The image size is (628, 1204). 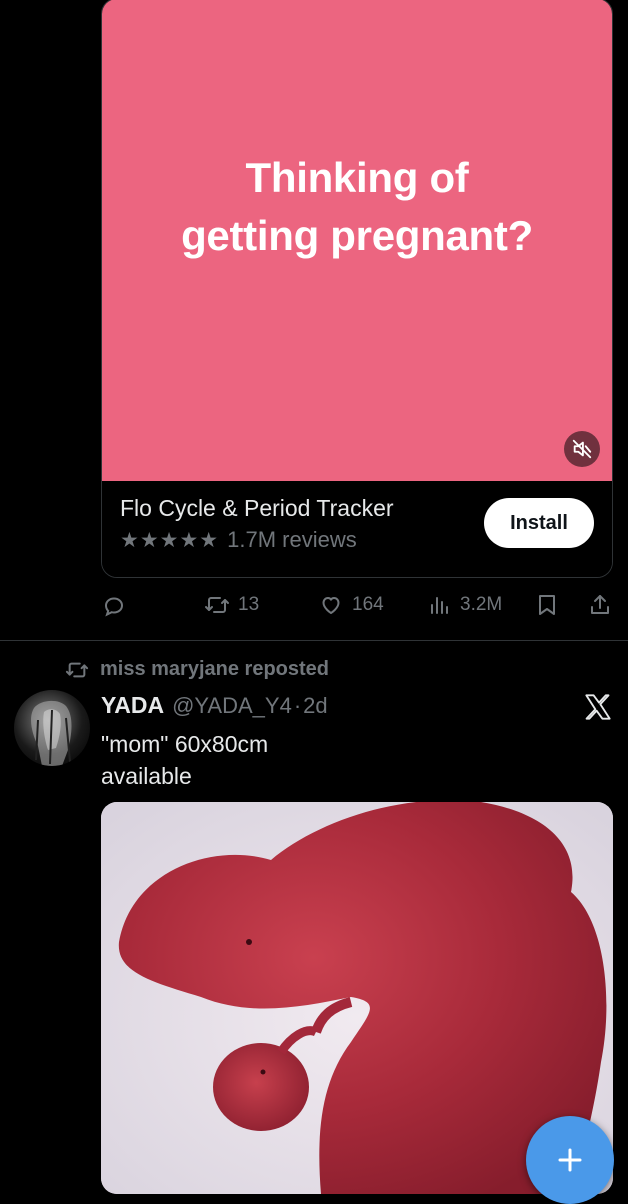 I want to click on like-button: 164, so click(x=351, y=605).